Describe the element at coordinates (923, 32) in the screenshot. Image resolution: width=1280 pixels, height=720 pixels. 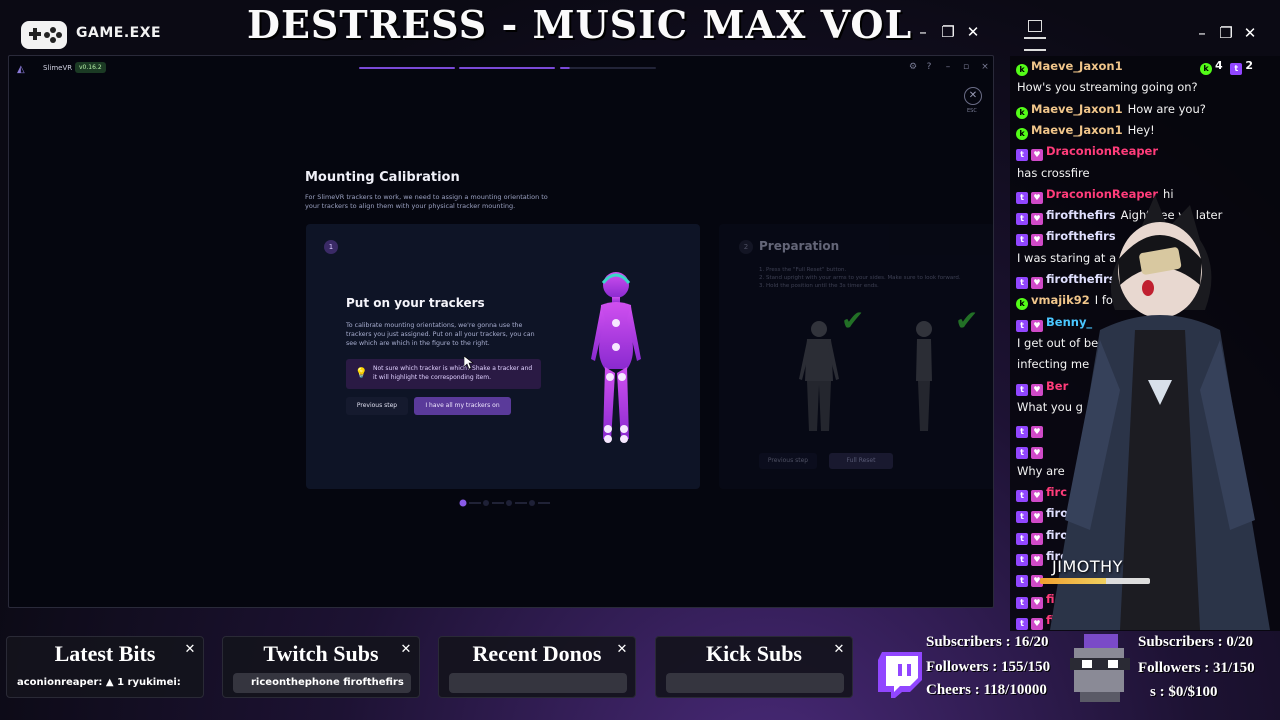
I see `minimize-icon: –` at that location.